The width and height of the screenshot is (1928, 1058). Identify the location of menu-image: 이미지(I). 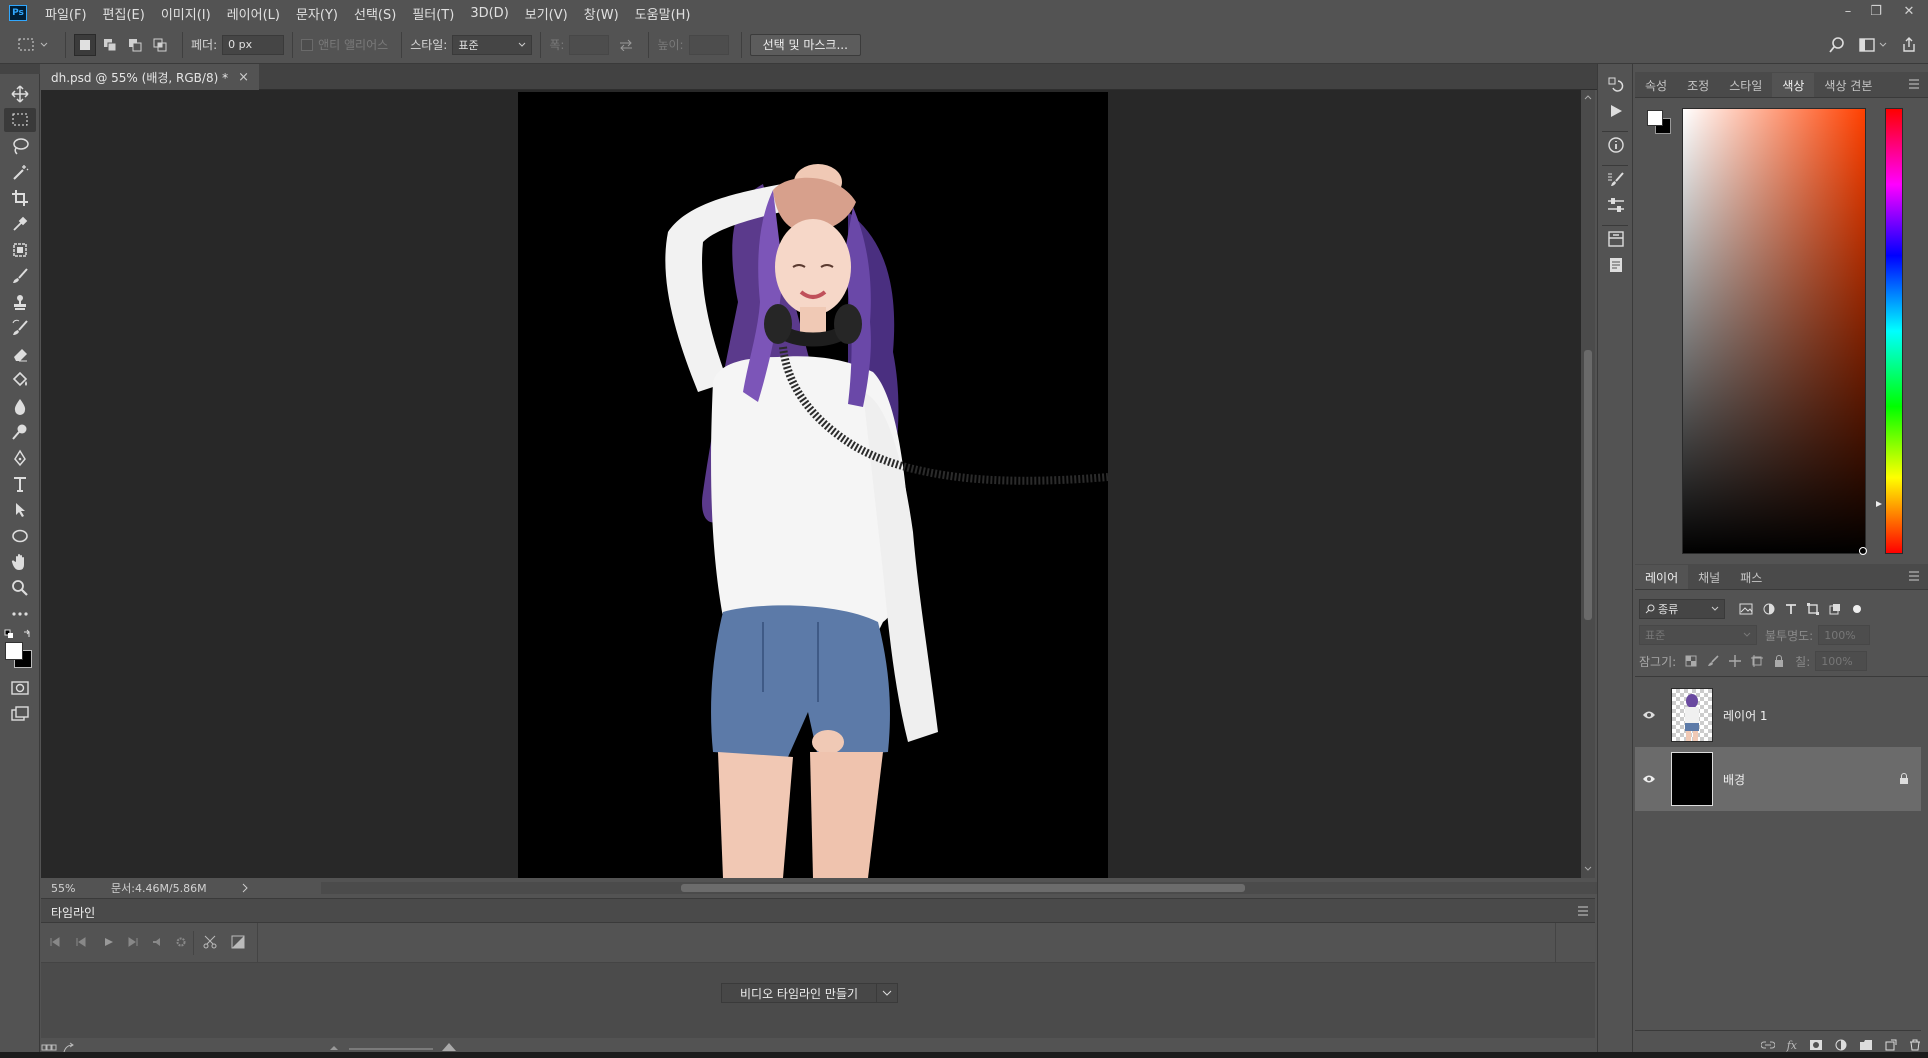
(186, 13).